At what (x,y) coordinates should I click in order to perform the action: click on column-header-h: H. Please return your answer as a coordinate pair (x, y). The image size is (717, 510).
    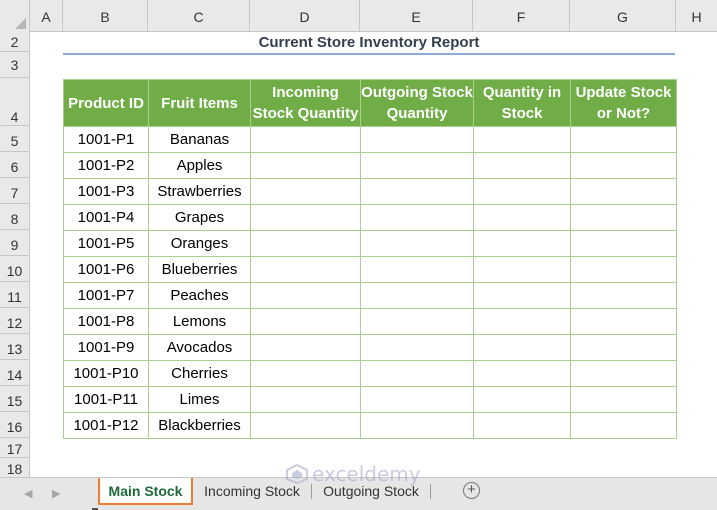
    Looking at the image, I should click on (696, 16).